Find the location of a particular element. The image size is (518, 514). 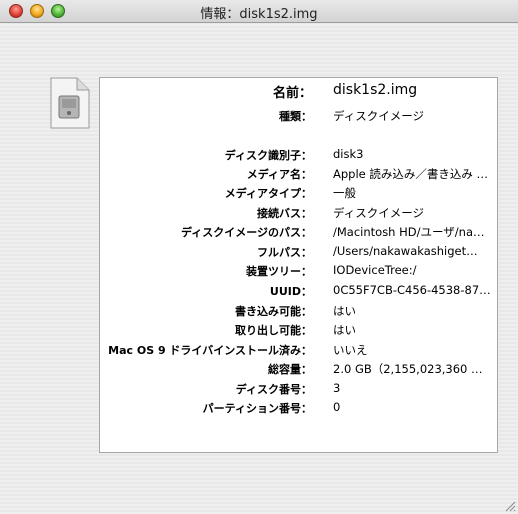

info-row-media-name: メディア名： Apple 読み込み／書き込み Media is located at coordinates (299, 175).